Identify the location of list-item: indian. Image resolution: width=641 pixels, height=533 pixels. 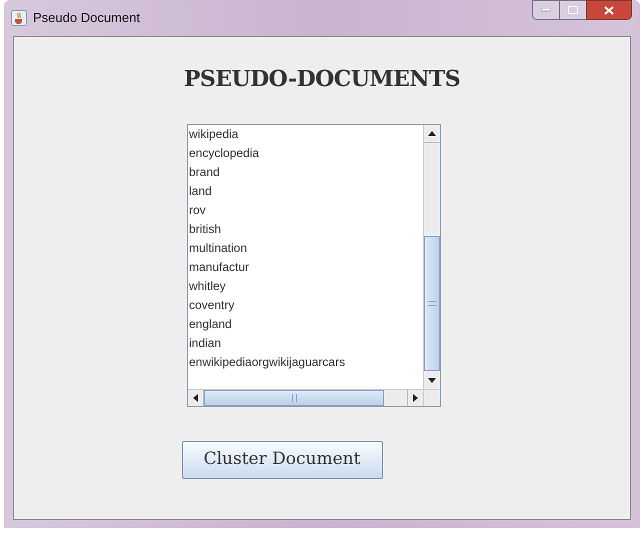
(306, 343).